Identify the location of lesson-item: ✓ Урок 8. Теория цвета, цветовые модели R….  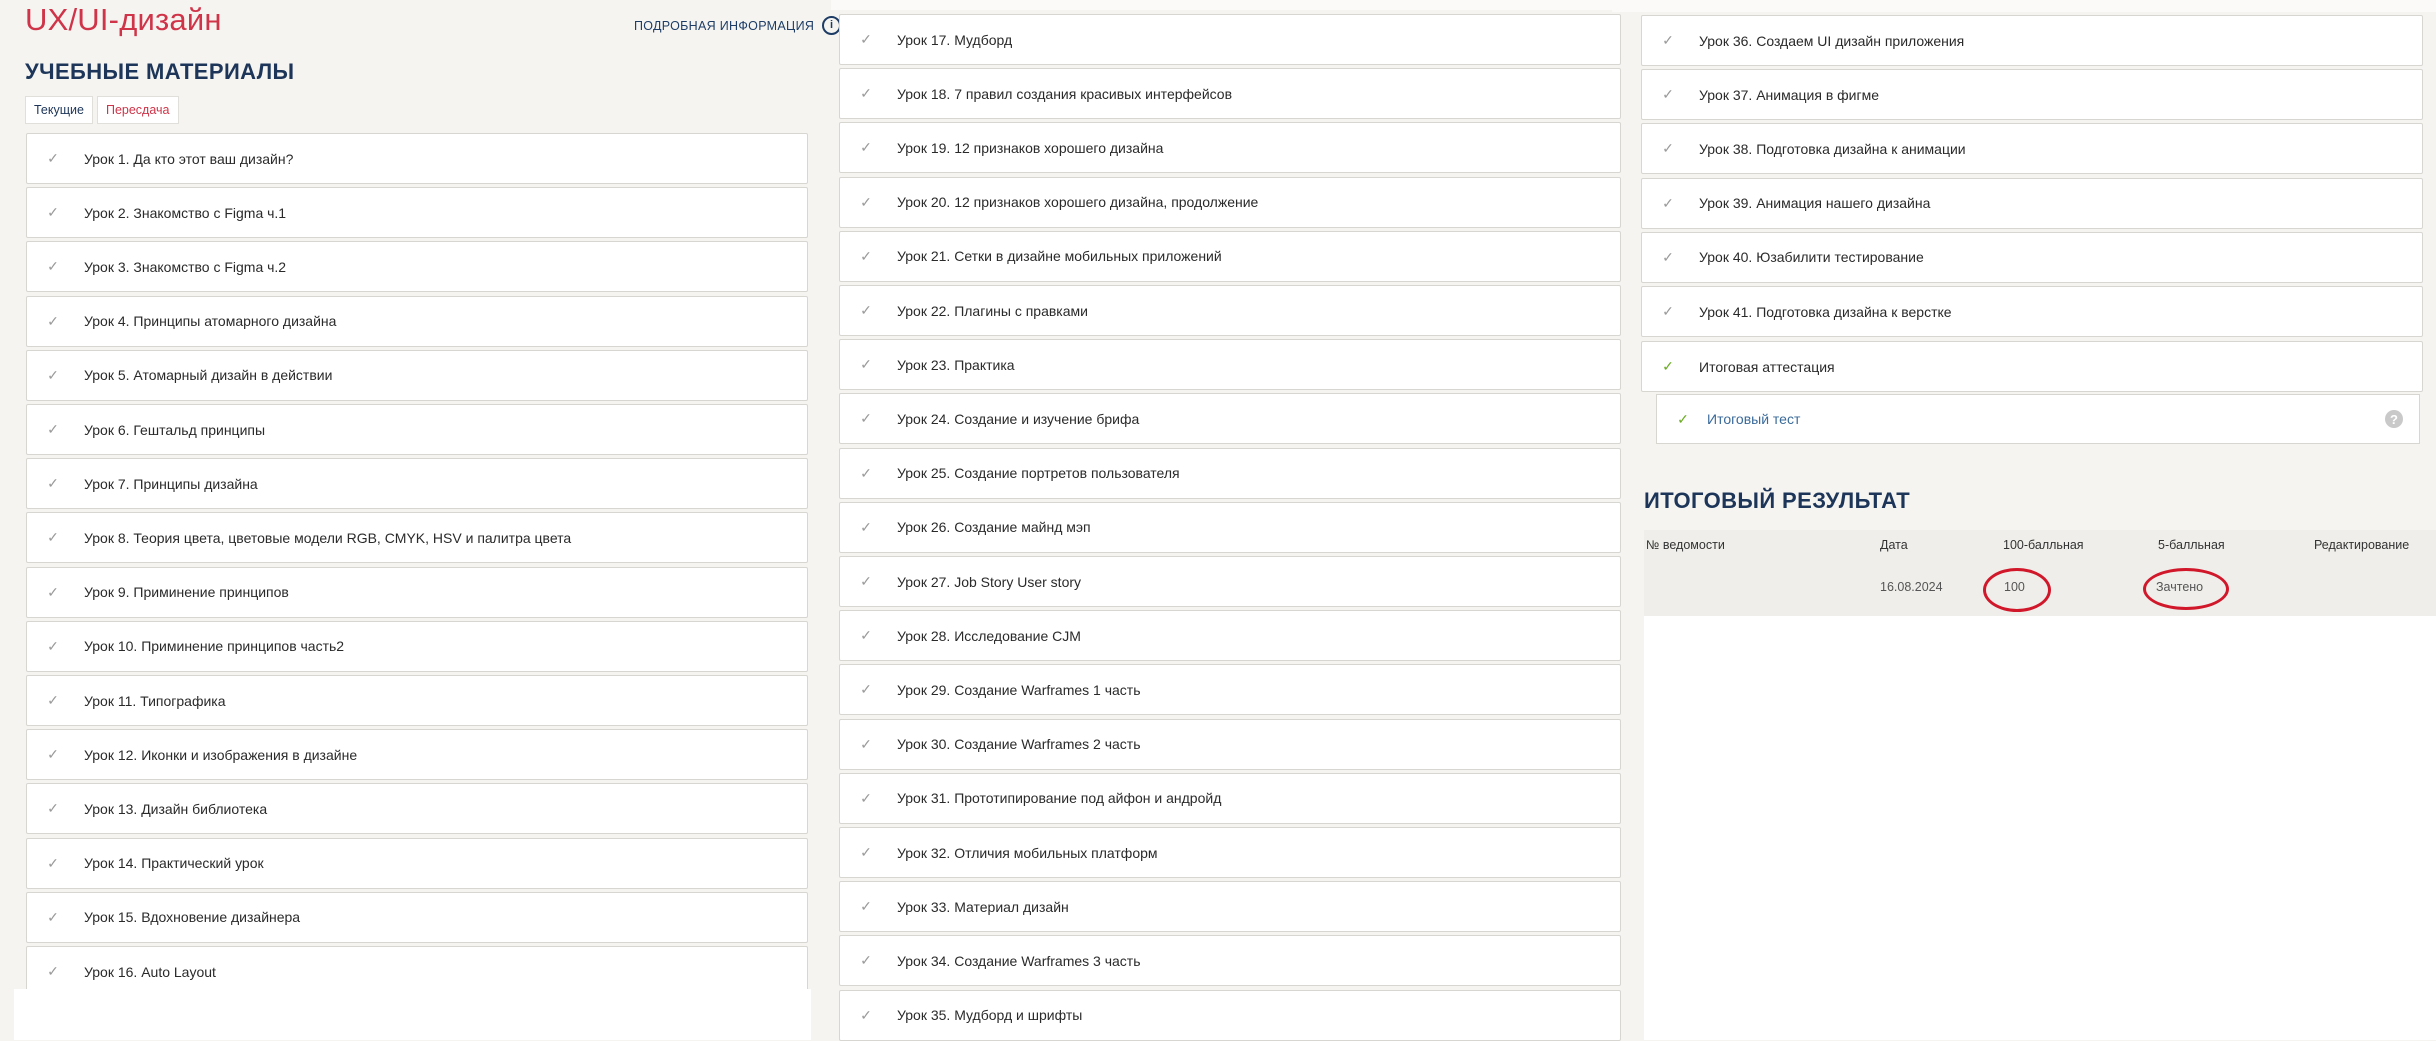
(417, 538).